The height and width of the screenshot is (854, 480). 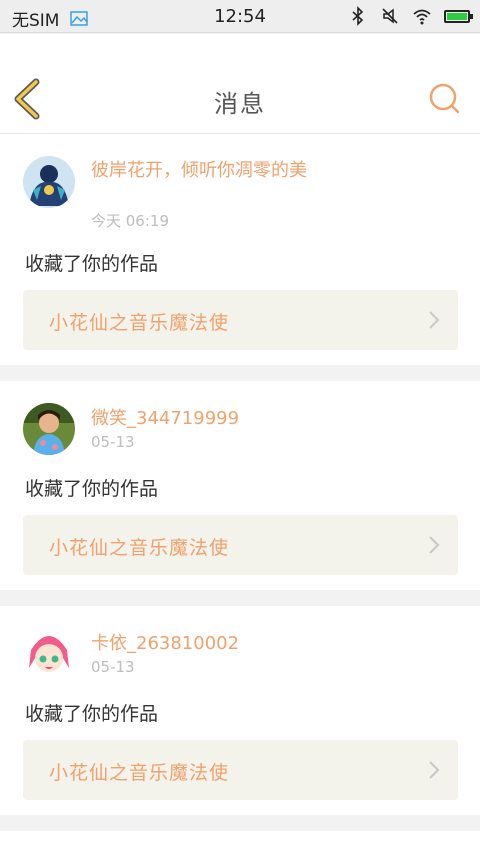 What do you see at coordinates (358, 16) in the screenshot?
I see `bluetooth-icon` at bounding box center [358, 16].